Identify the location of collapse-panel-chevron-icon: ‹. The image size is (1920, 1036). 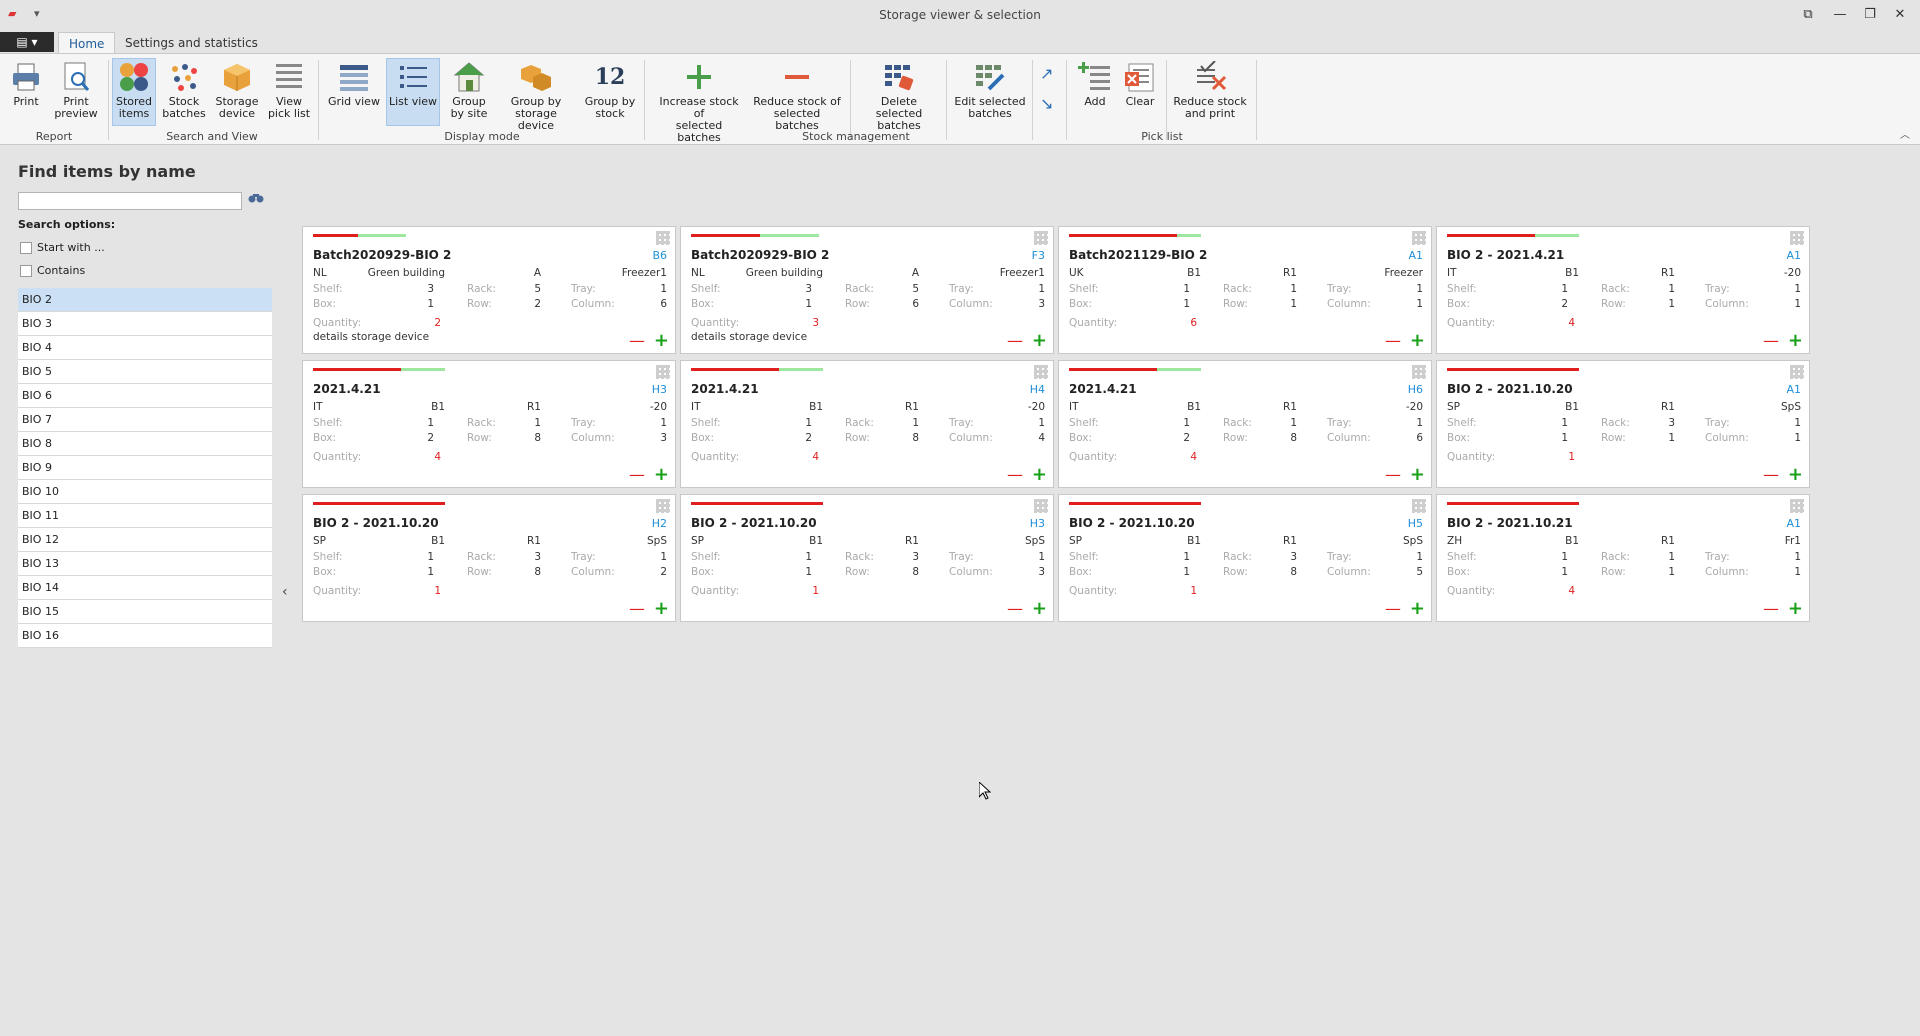
(285, 592).